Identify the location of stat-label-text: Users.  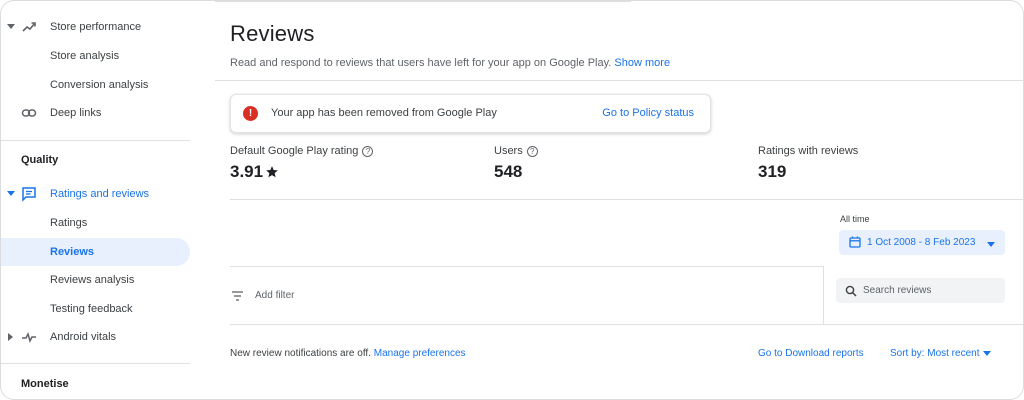
(508, 151).